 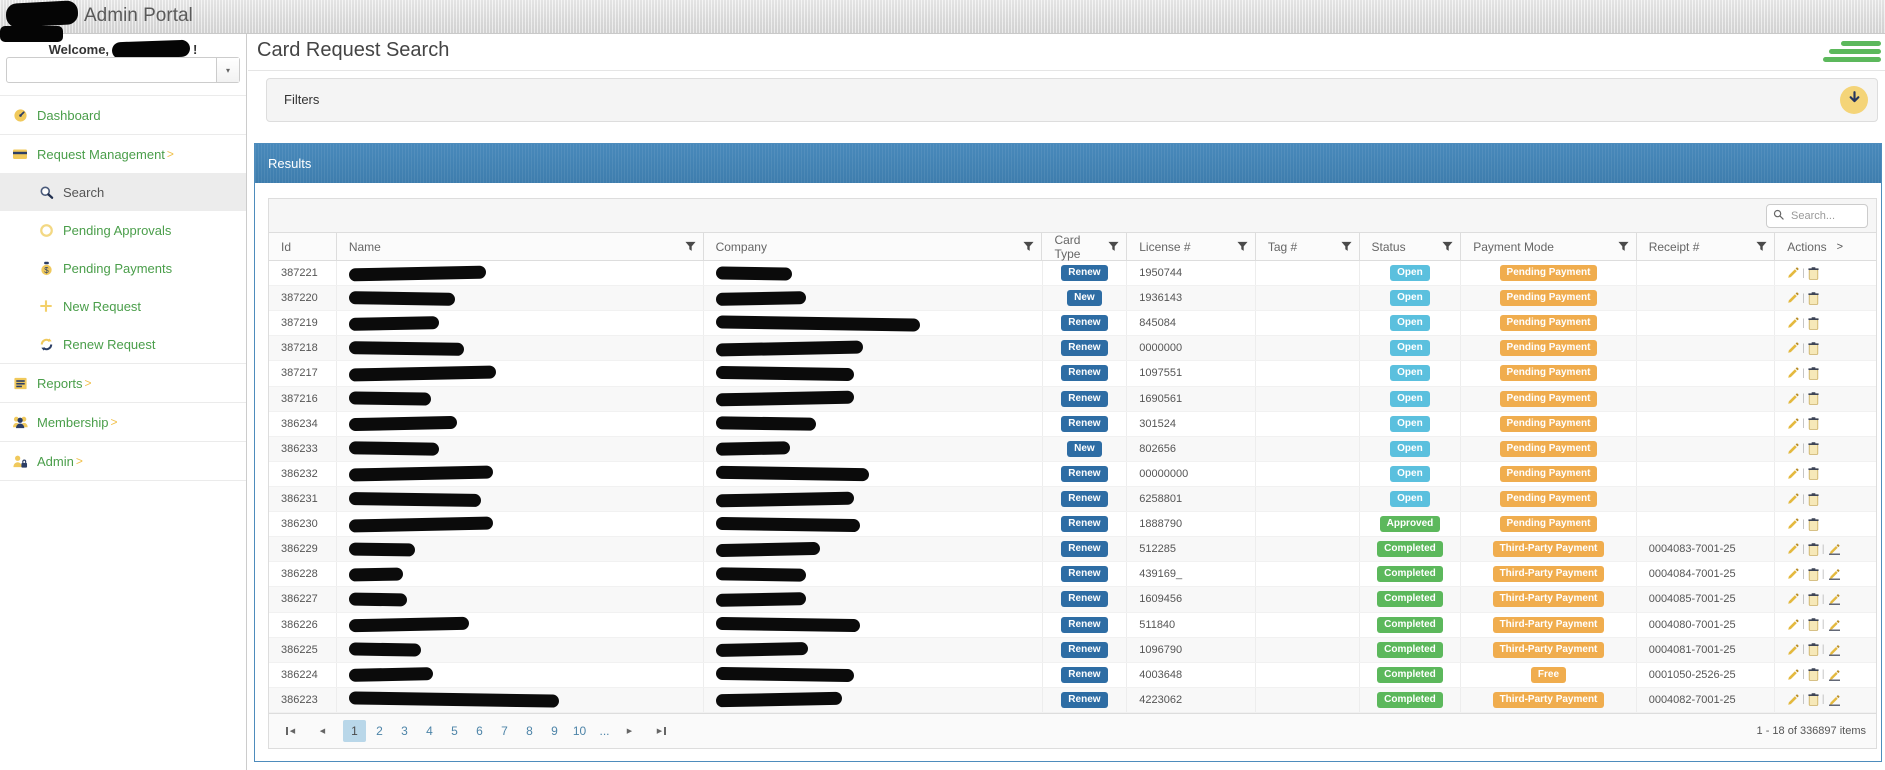 I want to click on table-row: 387216 Renew 1690561 Open Pending Payment |, so click(x=1072, y=399).